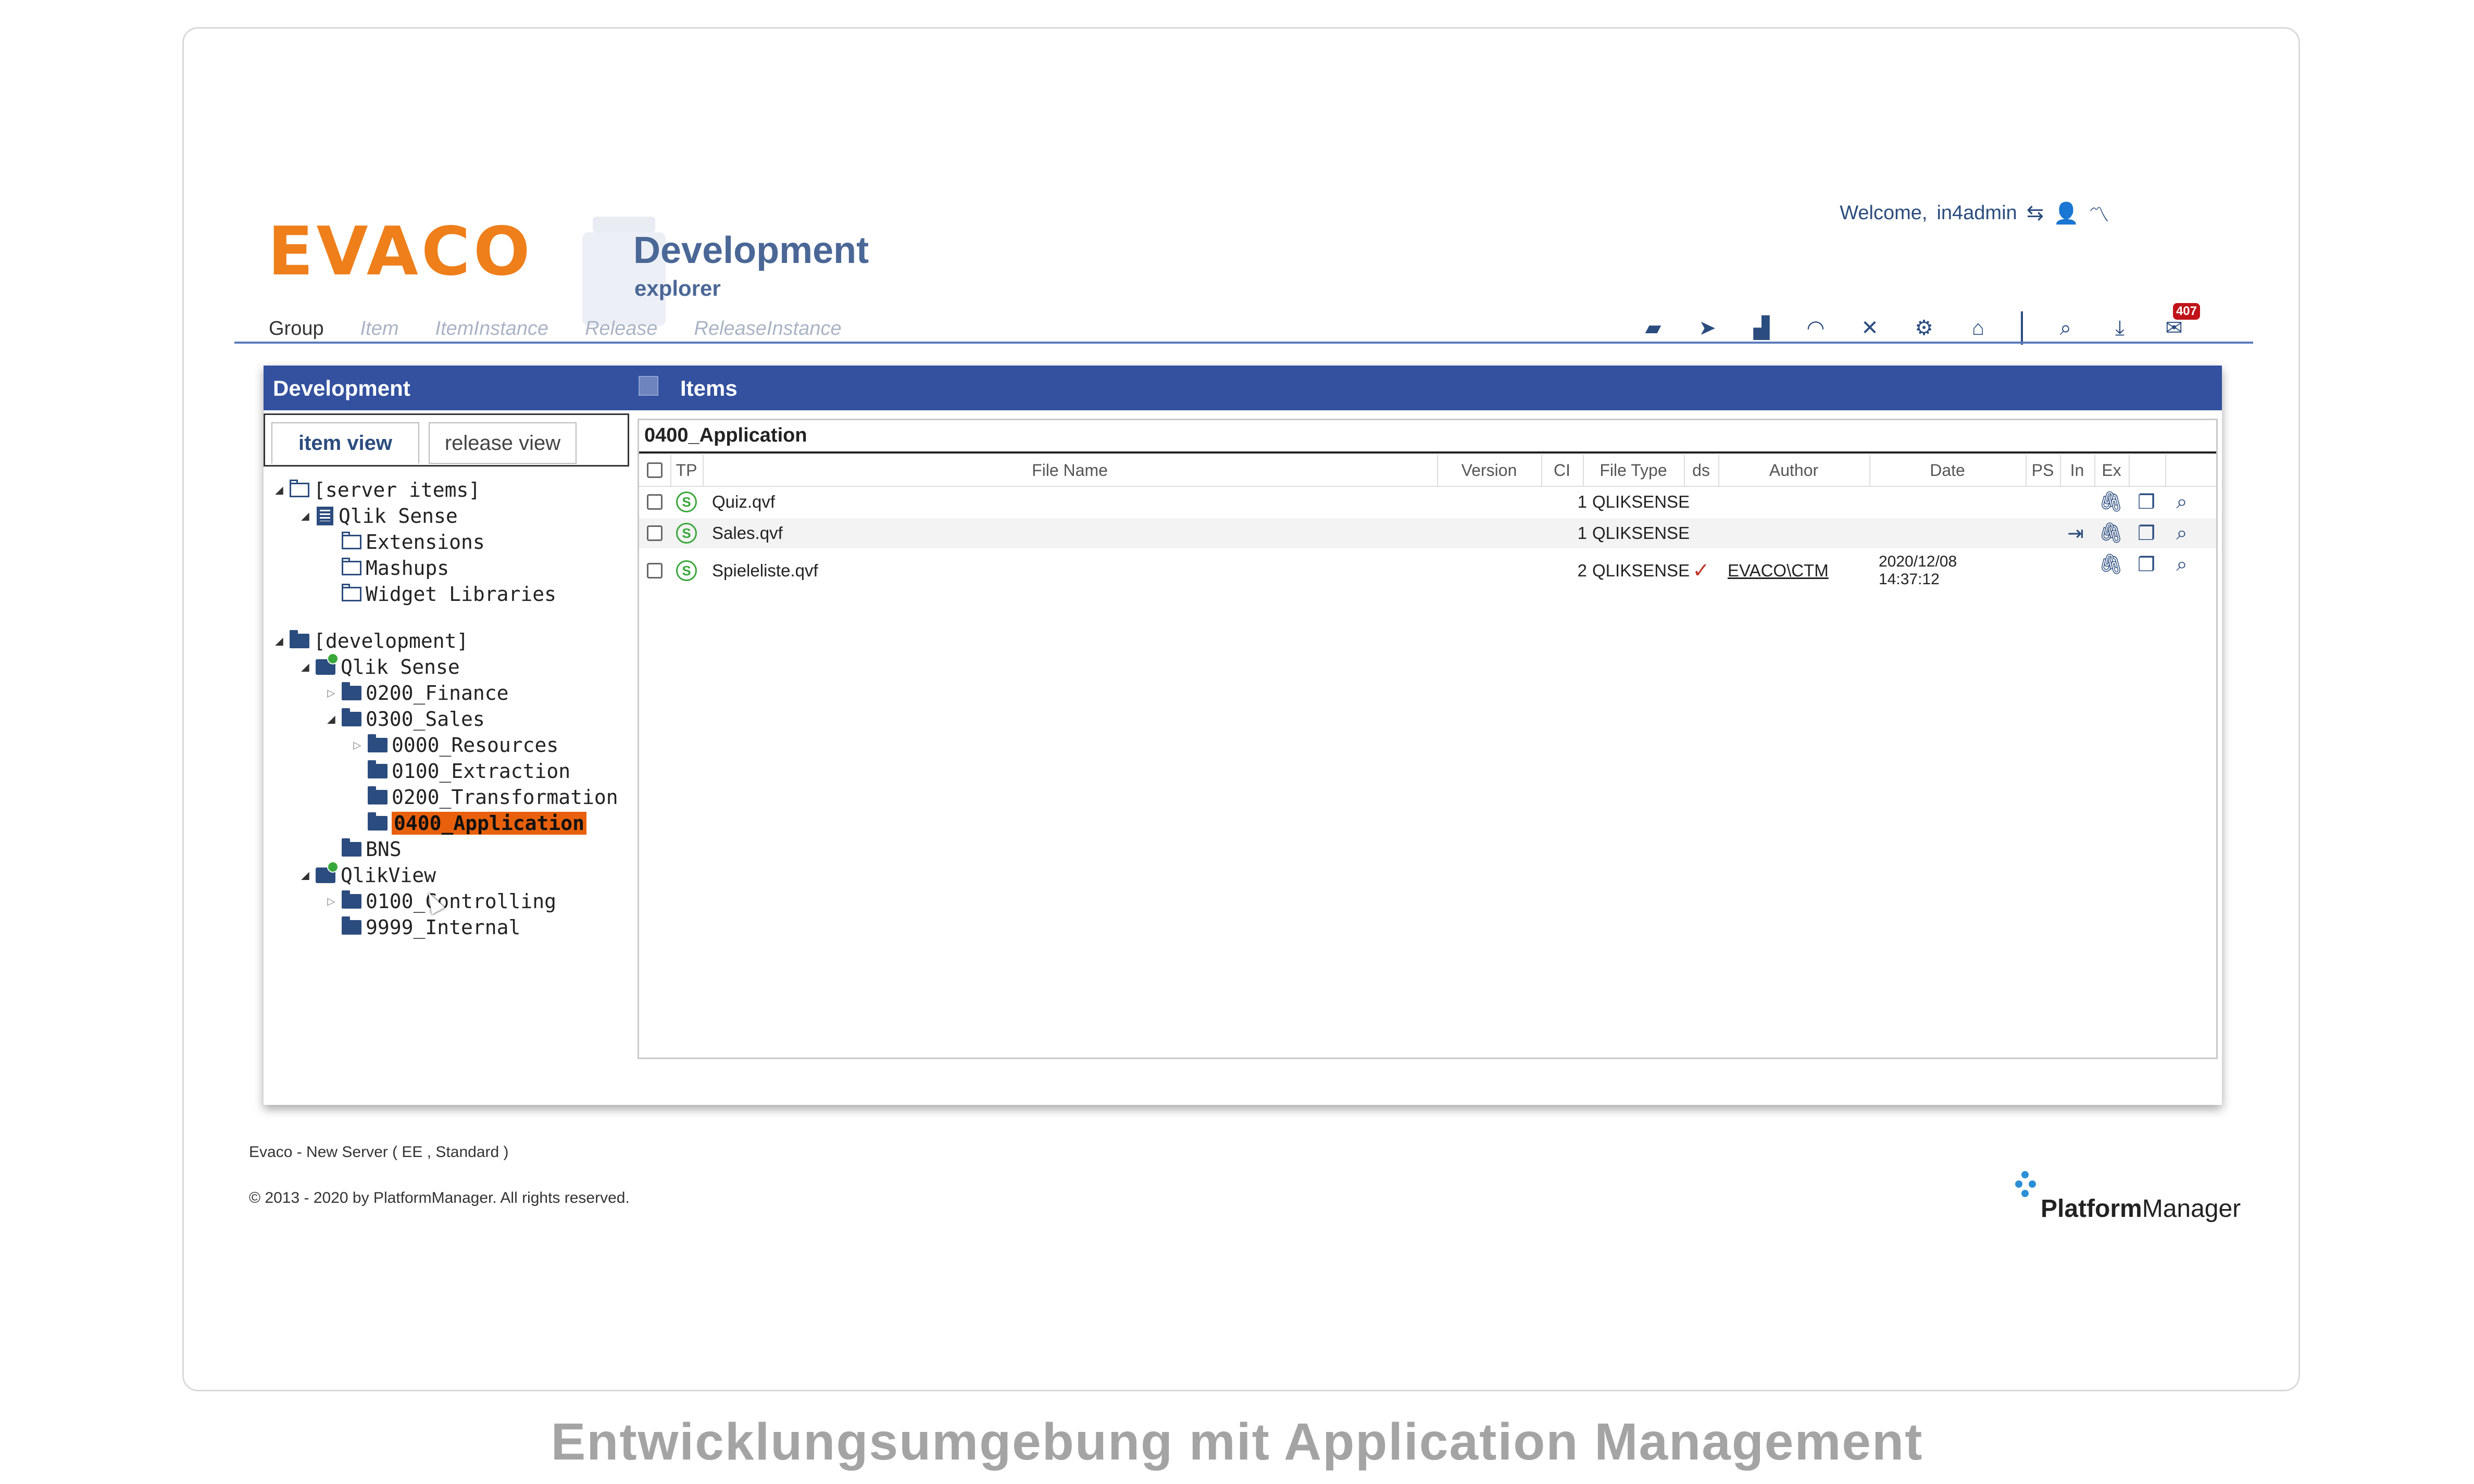 The width and height of the screenshot is (2474, 1484). What do you see at coordinates (415, 693) in the screenshot?
I see `tree-node: ▷ 0200_Finance` at bounding box center [415, 693].